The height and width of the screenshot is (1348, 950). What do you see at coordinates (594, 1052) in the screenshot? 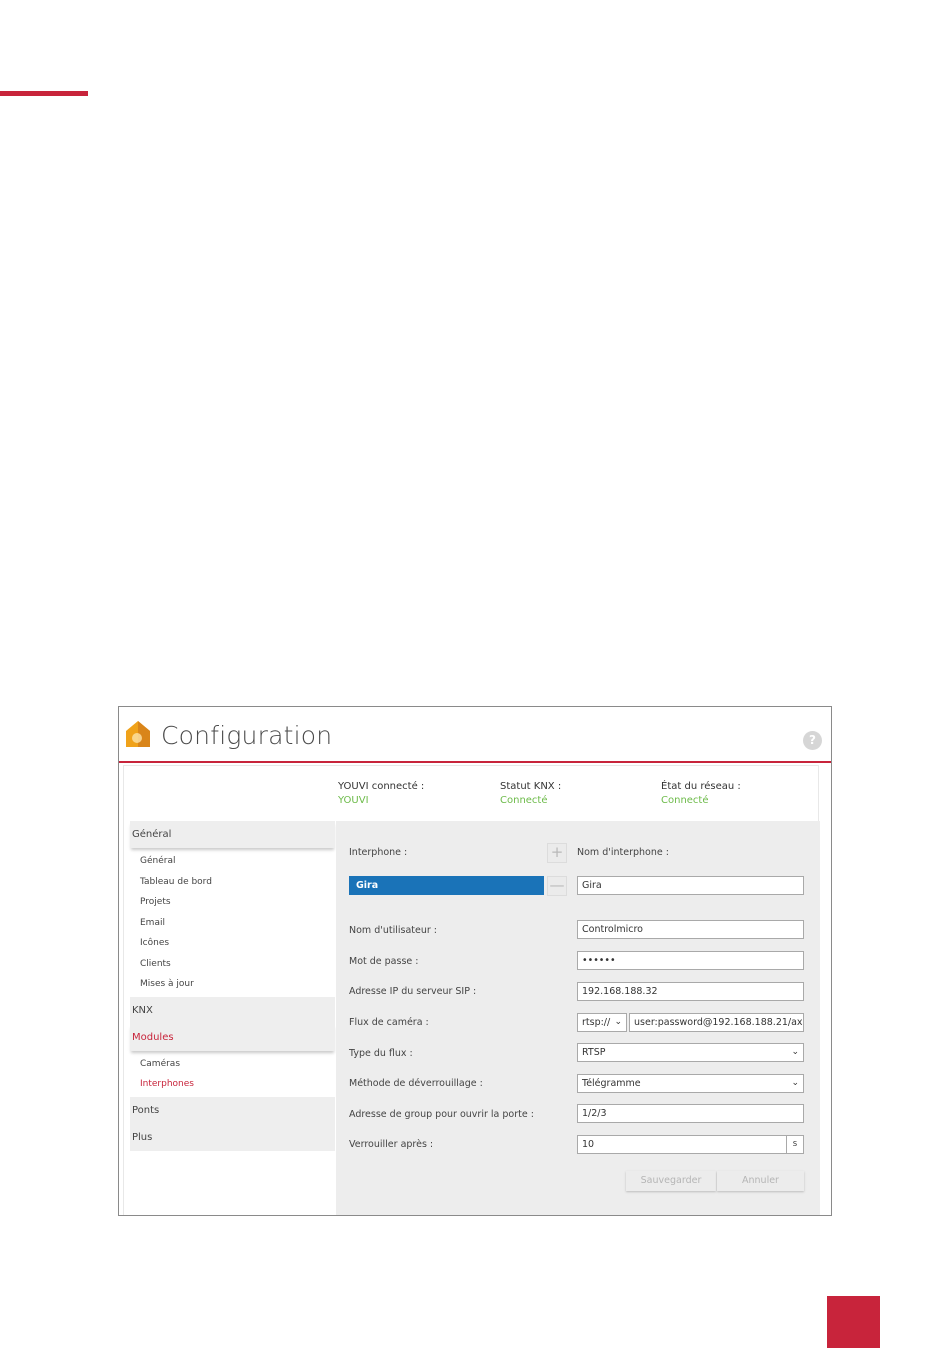
I see `stream-type-value: RTSP` at bounding box center [594, 1052].